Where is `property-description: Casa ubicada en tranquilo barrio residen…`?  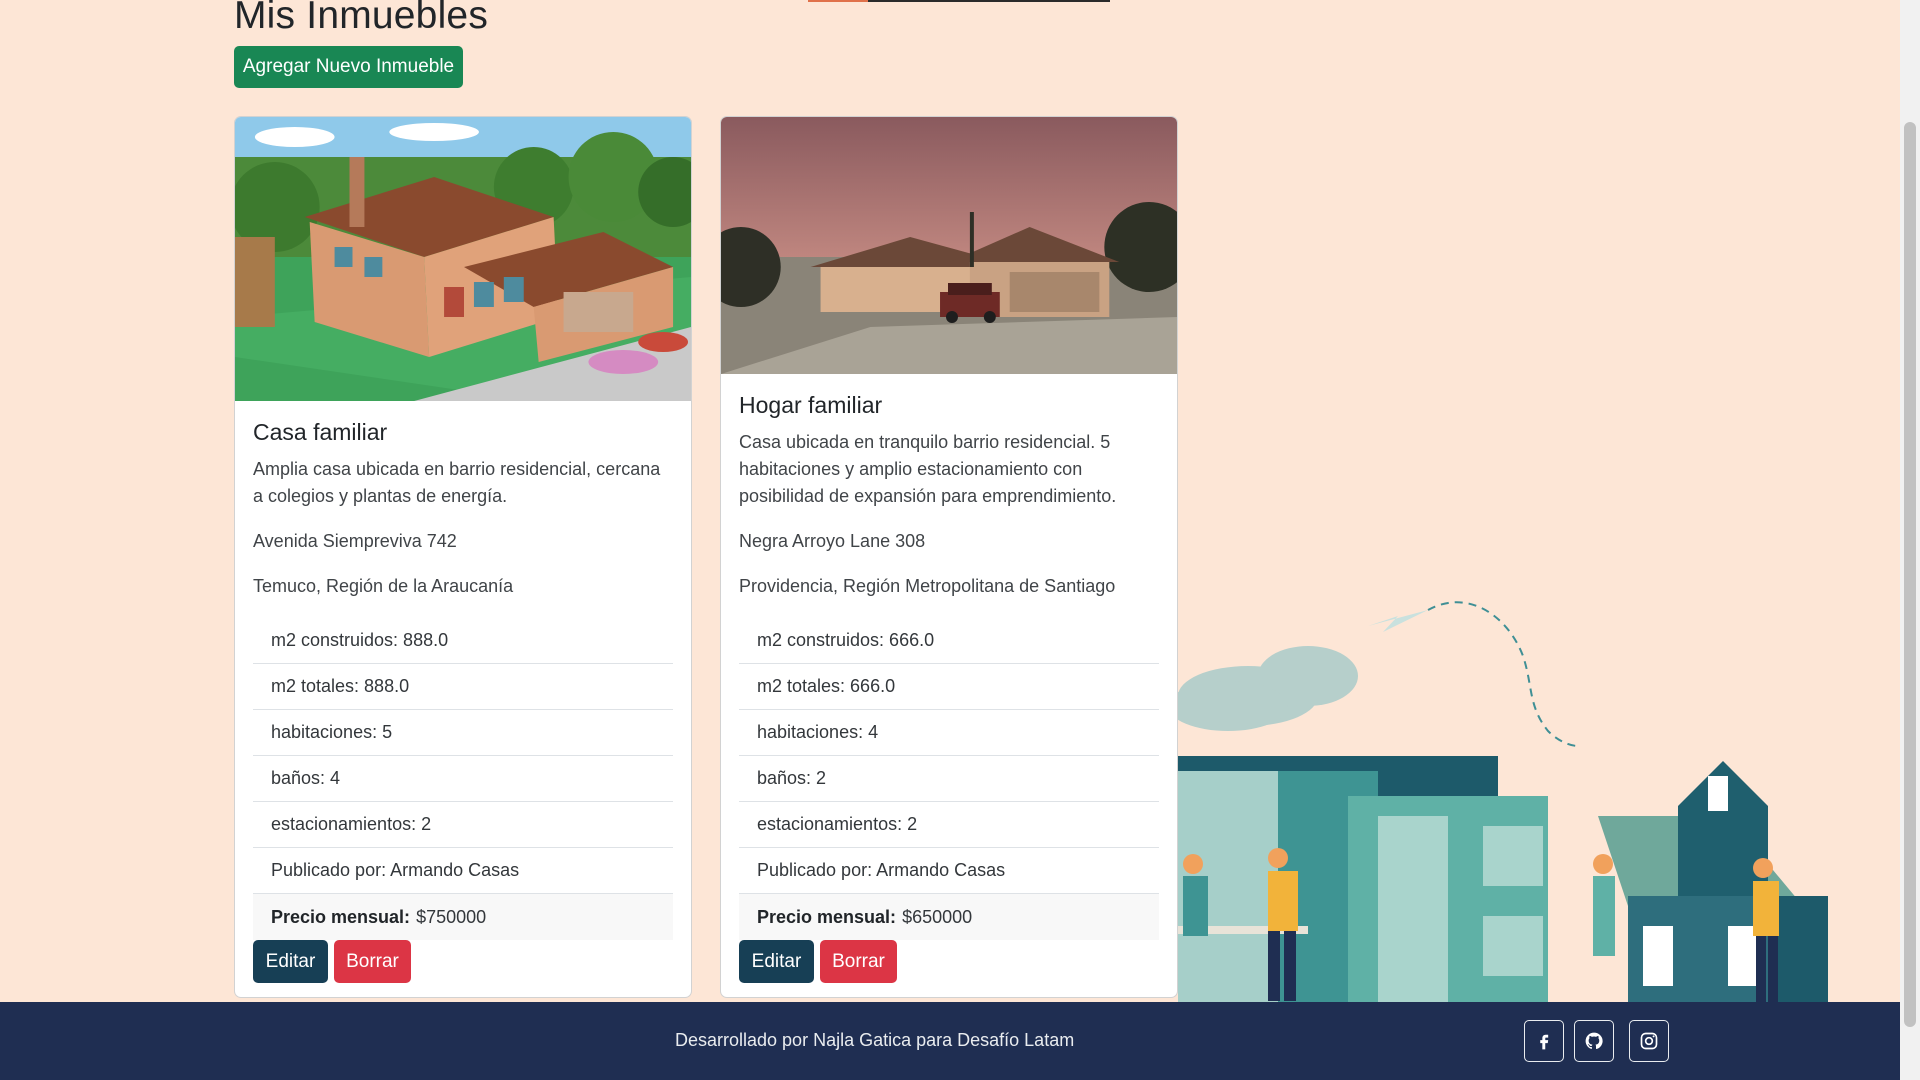
property-description: Casa ubicada en tranquilo barrio residen… is located at coordinates (928, 469).